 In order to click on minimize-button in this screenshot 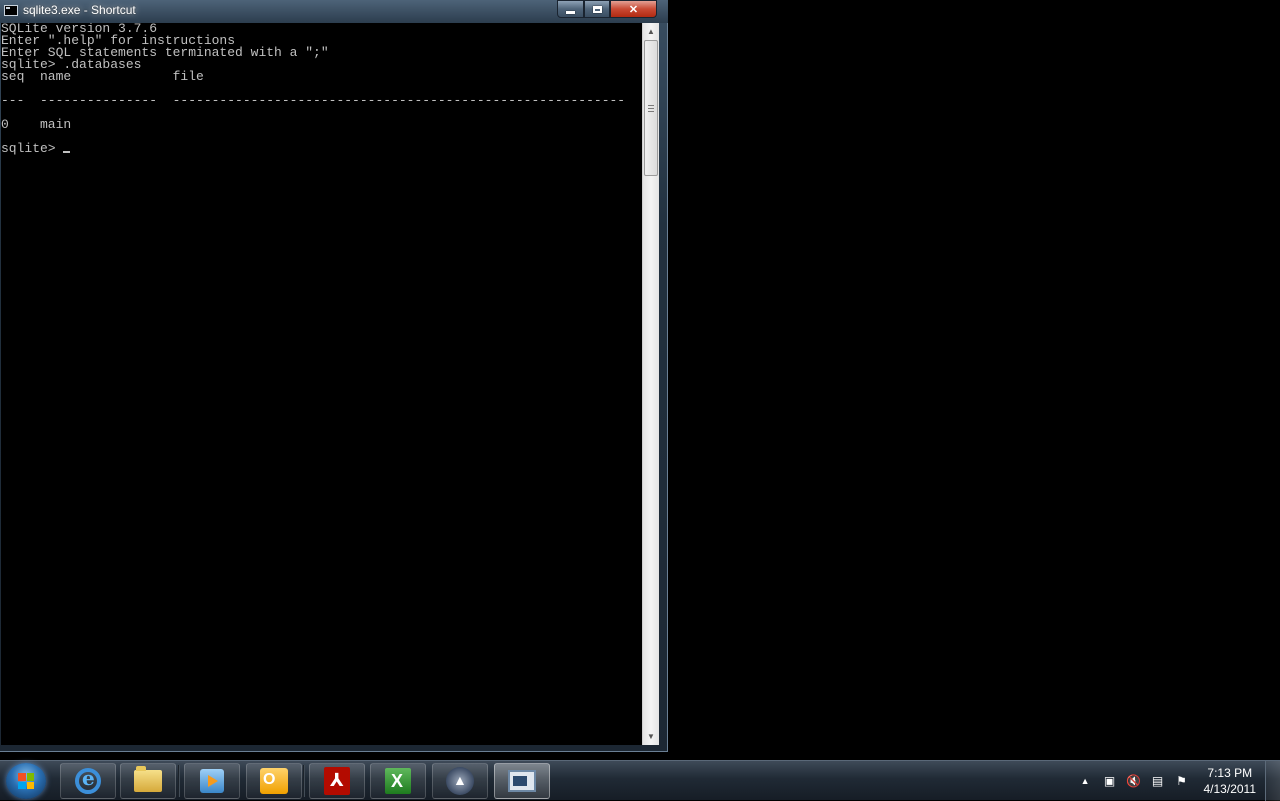, I will do `click(570, 9)`.